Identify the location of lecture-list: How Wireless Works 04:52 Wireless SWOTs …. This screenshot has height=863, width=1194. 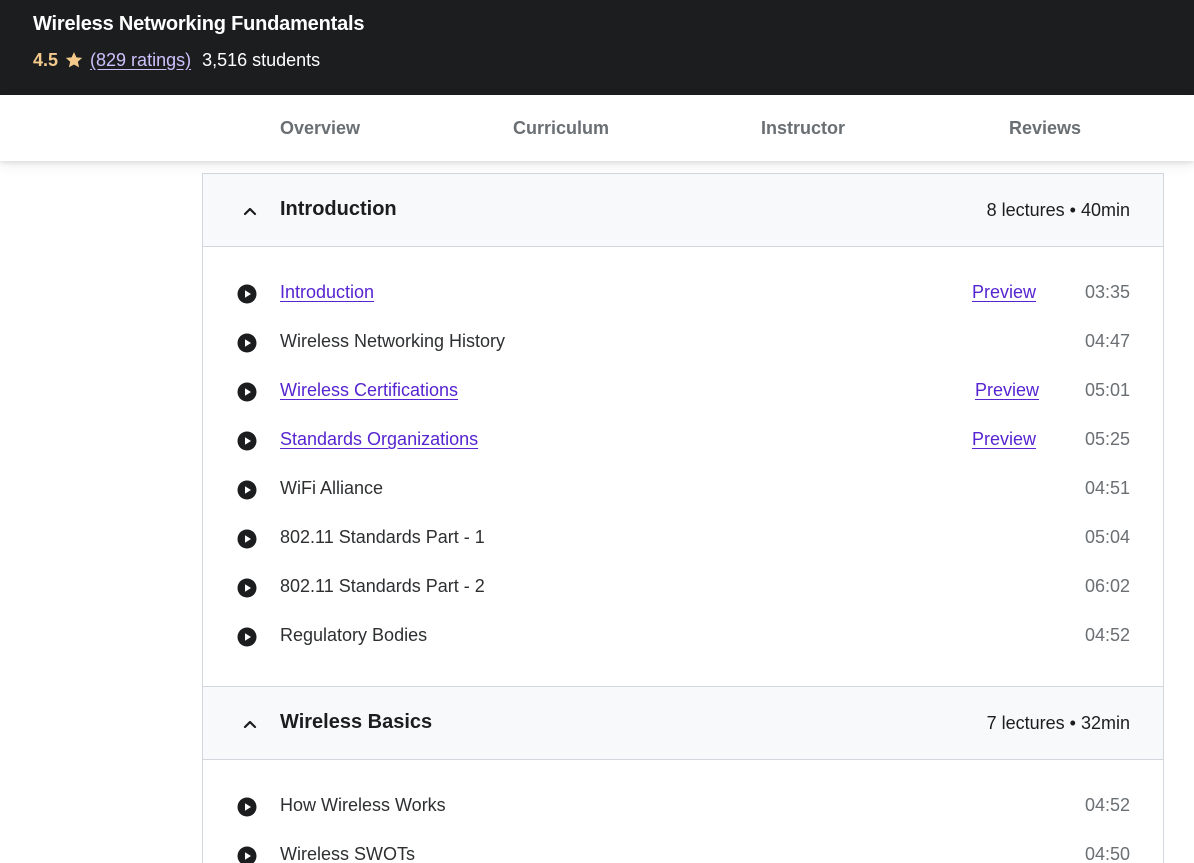
(683, 811).